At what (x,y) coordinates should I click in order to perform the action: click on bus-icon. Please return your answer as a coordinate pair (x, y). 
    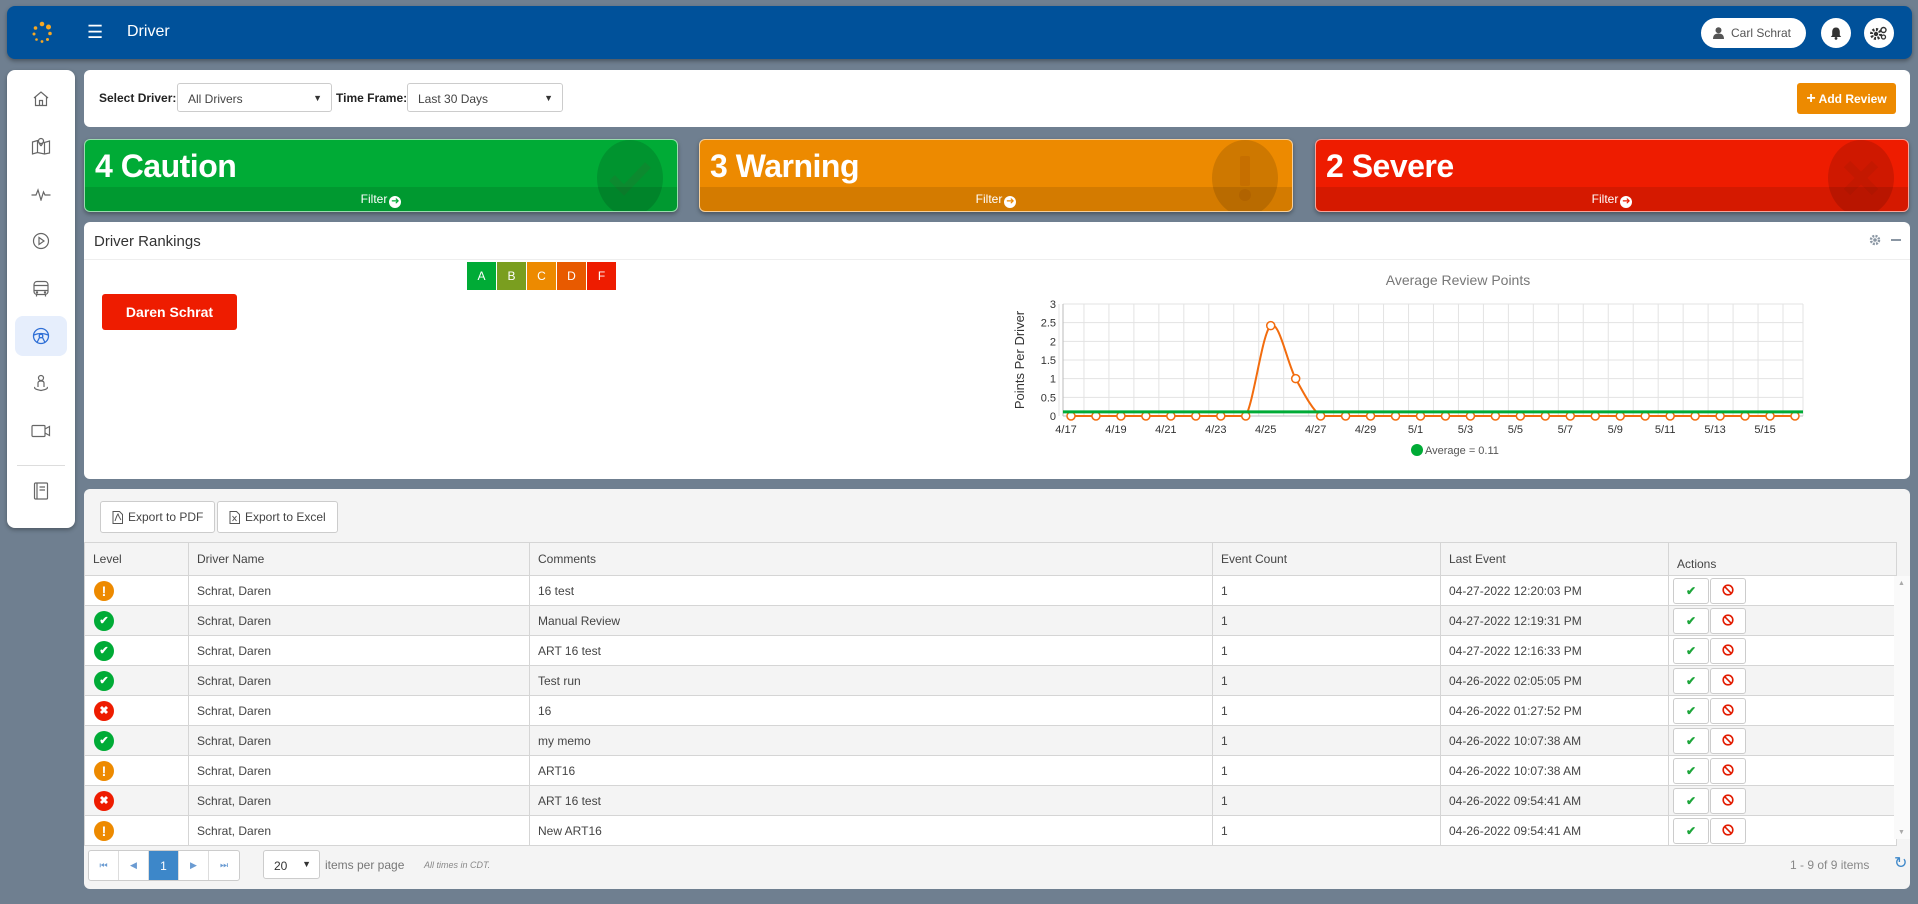
    Looking at the image, I should click on (41, 288).